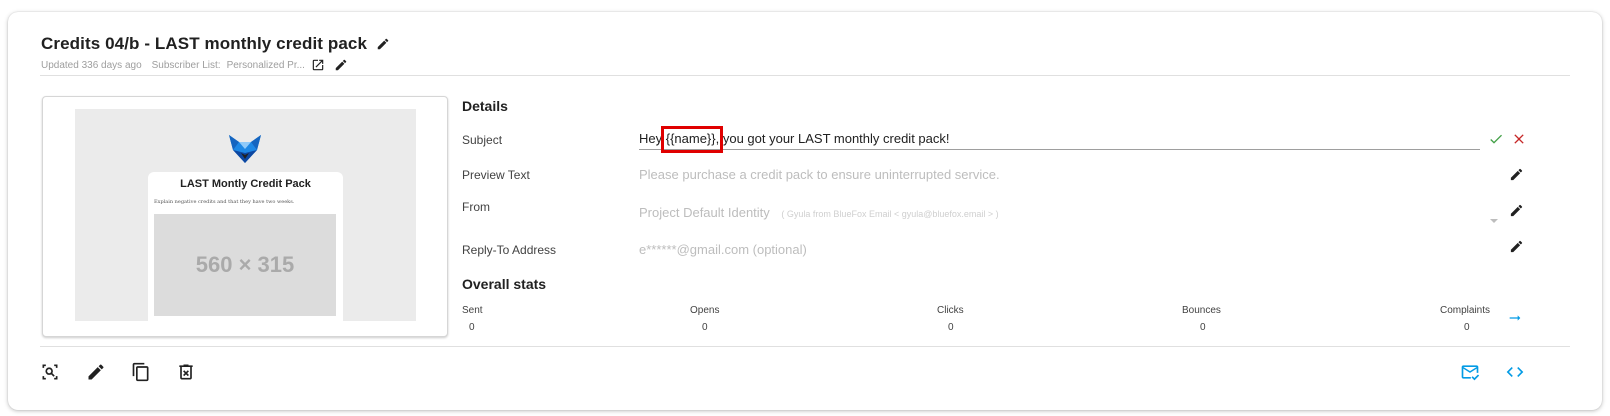 The image size is (1610, 416). Describe the element at coordinates (141, 372) in the screenshot. I see `copy-icon` at that location.